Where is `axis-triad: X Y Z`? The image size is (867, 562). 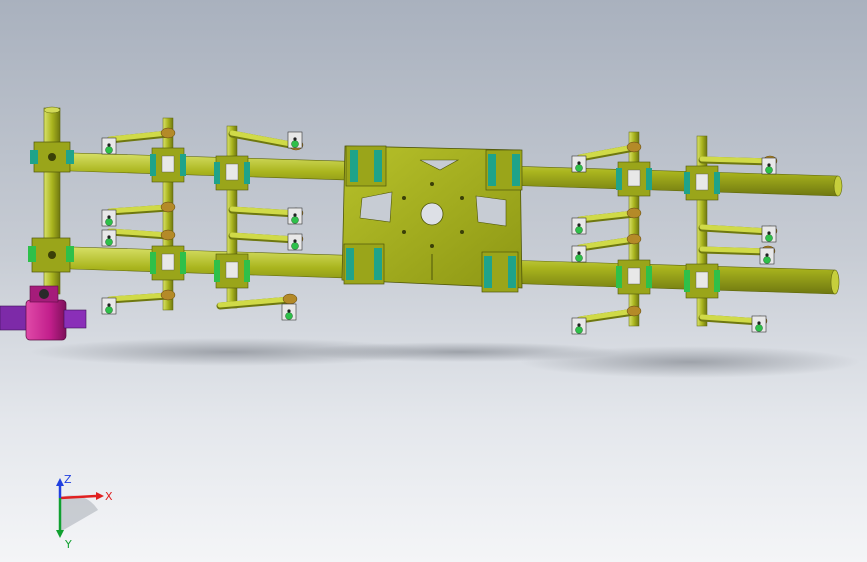
axis-triad: X Y Z is located at coordinates (80, 510).